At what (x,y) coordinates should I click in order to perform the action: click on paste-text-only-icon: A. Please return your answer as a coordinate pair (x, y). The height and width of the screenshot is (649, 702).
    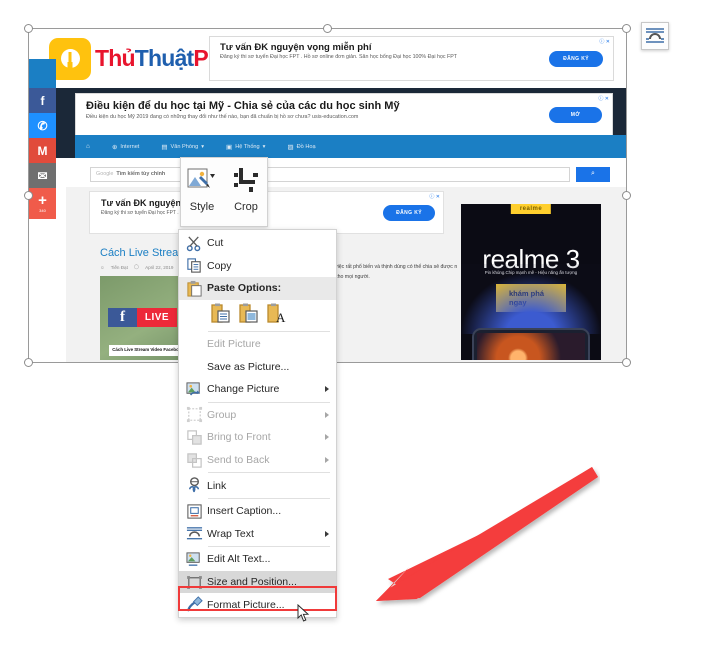
    Looking at the image, I should click on (276, 315).